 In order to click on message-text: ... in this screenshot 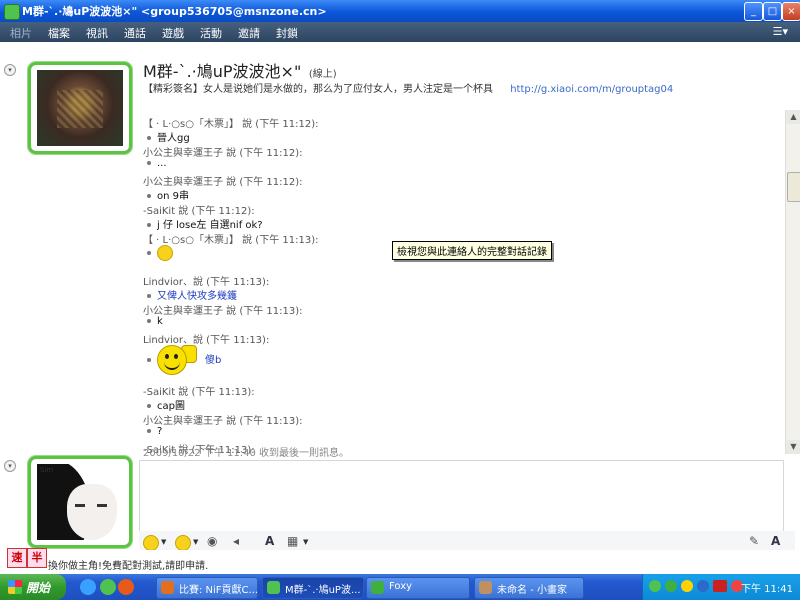, I will do `click(157, 163)`.